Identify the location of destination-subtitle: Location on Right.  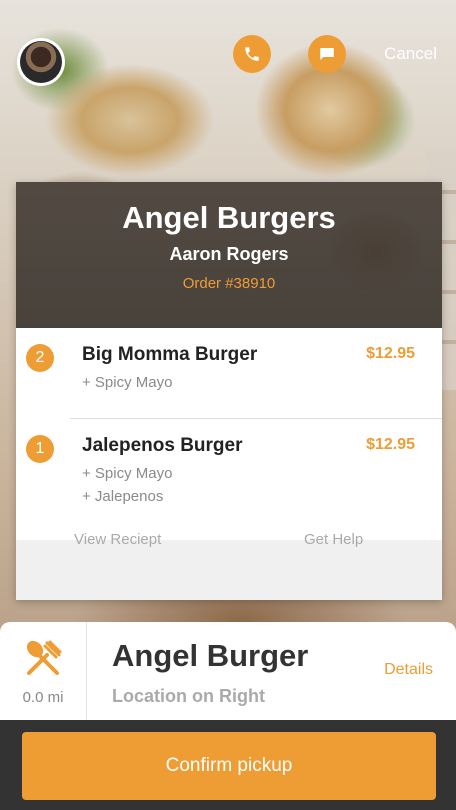
(188, 696).